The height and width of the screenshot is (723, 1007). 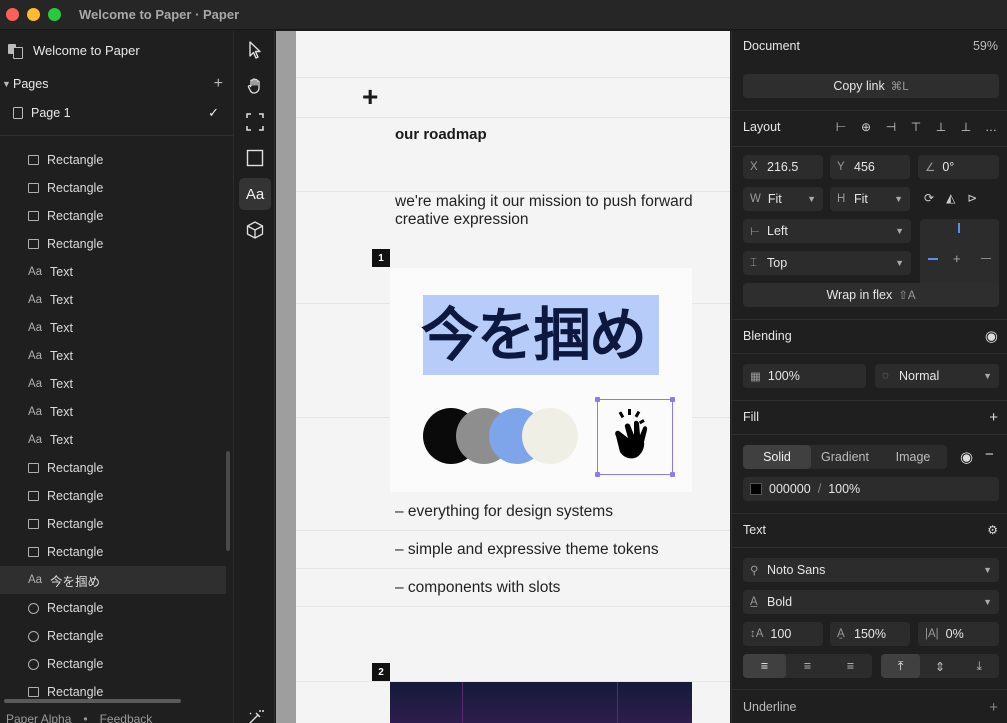 What do you see at coordinates (972, 198) in the screenshot?
I see `flip-vertical-icon: ⊳` at bounding box center [972, 198].